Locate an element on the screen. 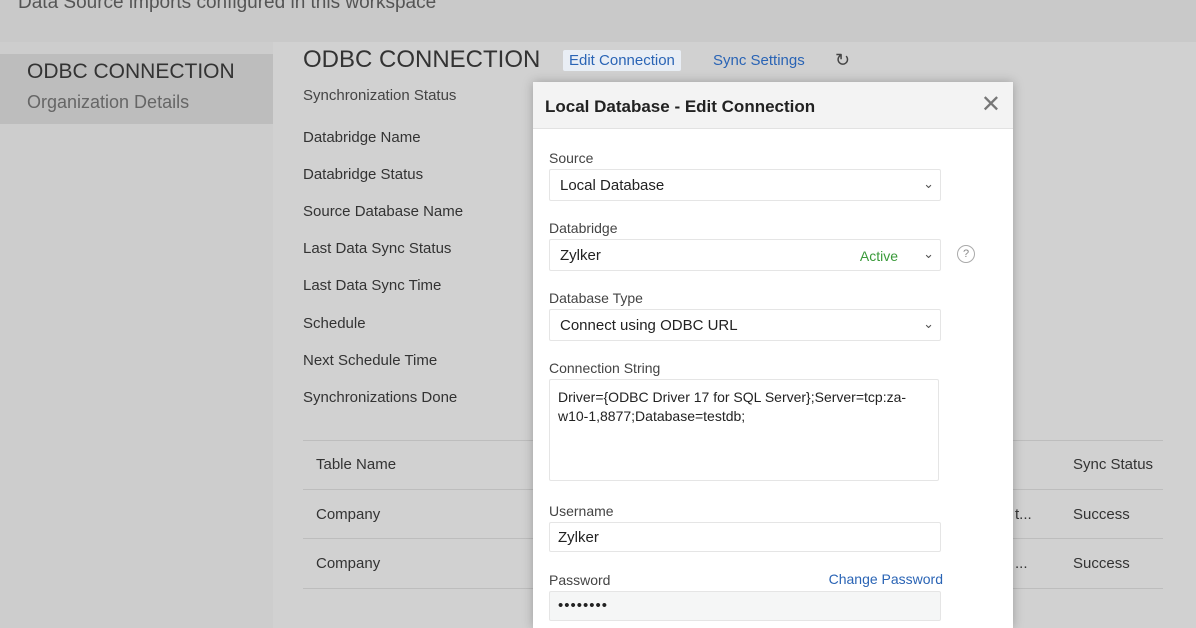 Image resolution: width=1196 pixels, height=628 pixels. source-select-value: Local Database is located at coordinates (612, 185).